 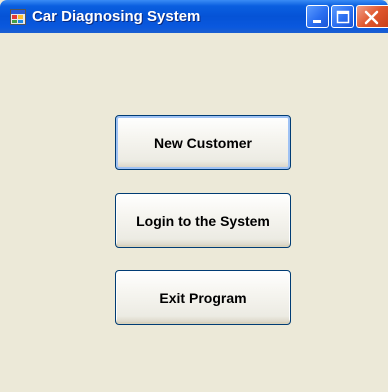 What do you see at coordinates (203, 220) in the screenshot?
I see `login-button: Login to the System` at bounding box center [203, 220].